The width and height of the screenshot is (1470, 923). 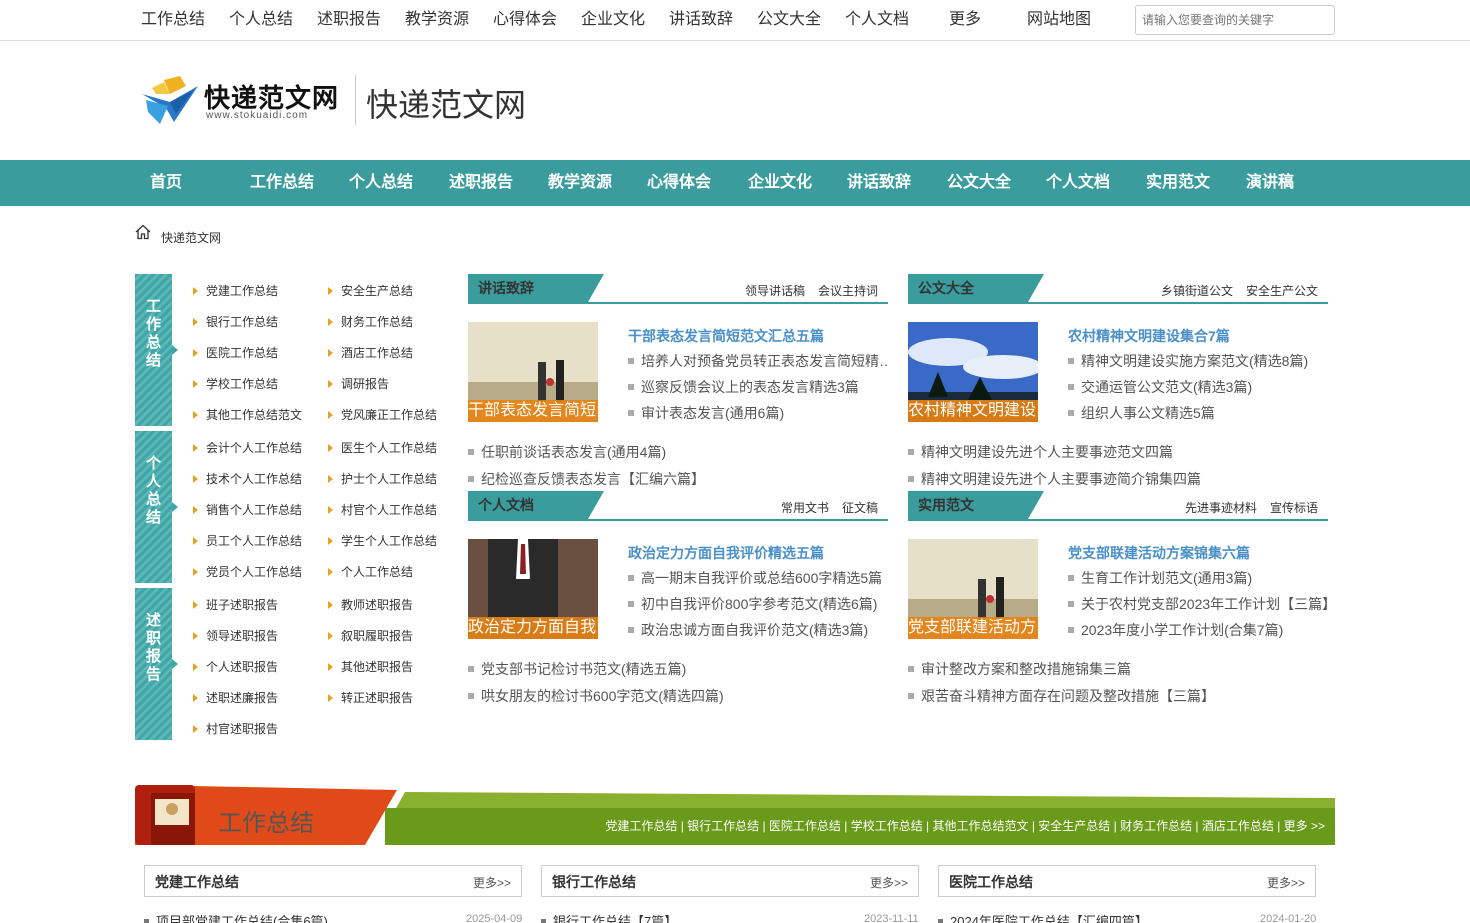 I want to click on mainnav-item: 演讲稿, so click(x=1270, y=183).